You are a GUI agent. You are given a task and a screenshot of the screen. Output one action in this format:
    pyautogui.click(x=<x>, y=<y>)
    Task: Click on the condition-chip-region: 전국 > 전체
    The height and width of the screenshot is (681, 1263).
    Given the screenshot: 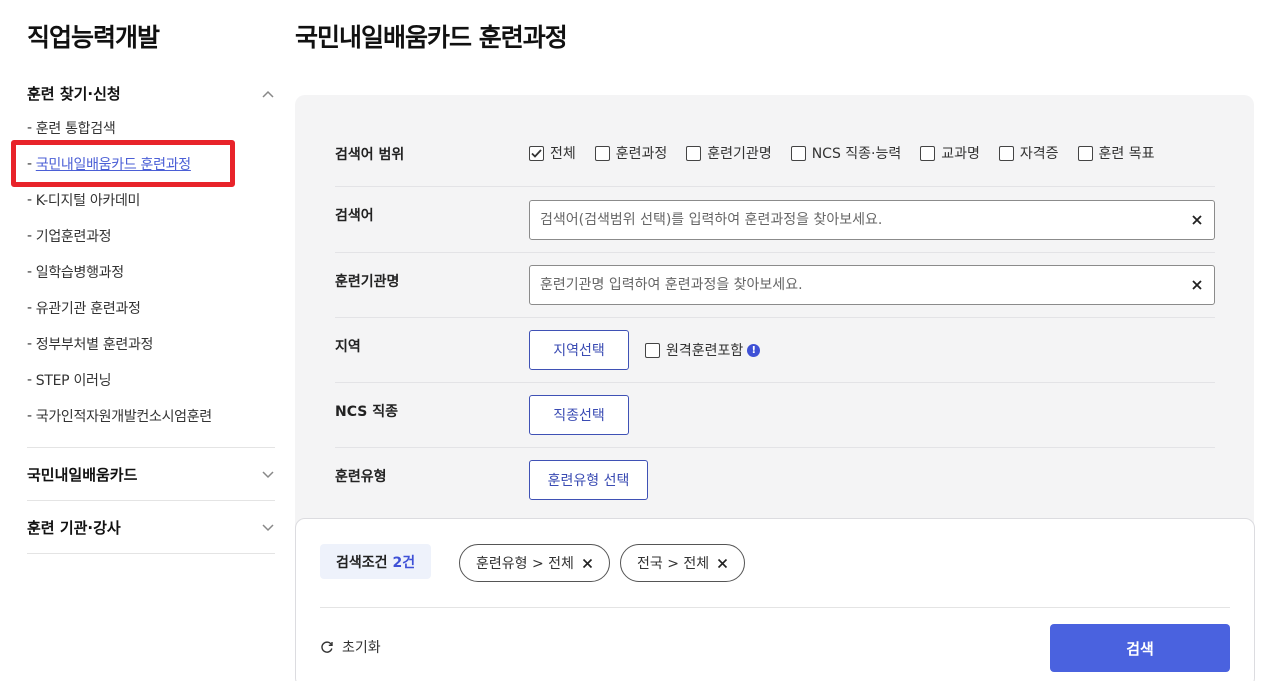 What is the action you would take?
    pyautogui.click(x=683, y=563)
    